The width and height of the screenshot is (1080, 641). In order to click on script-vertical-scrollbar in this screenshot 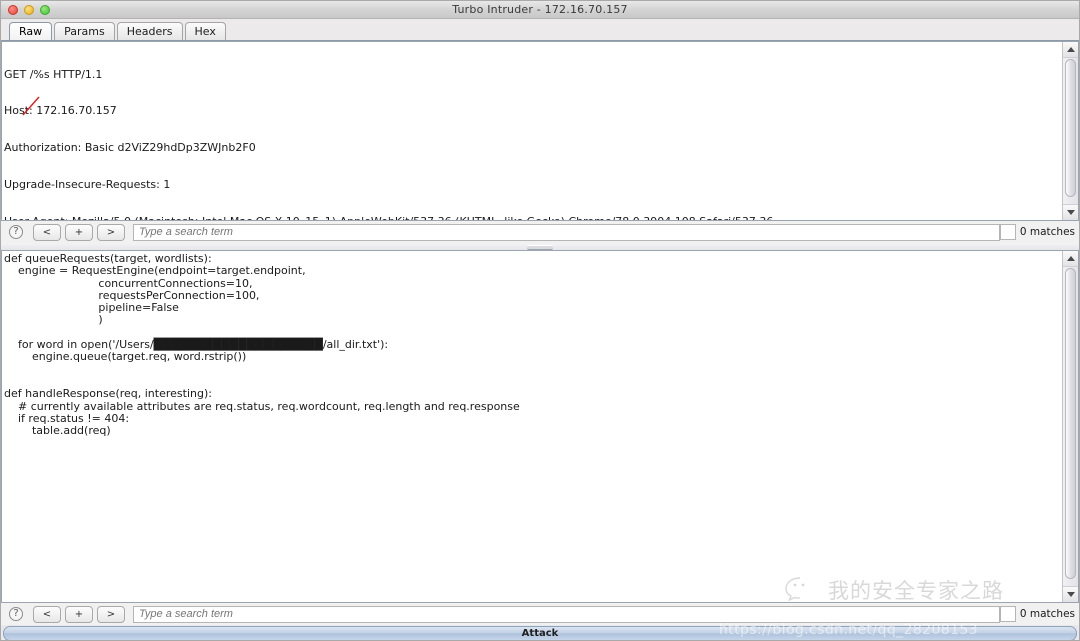, I will do `click(1070, 426)`.